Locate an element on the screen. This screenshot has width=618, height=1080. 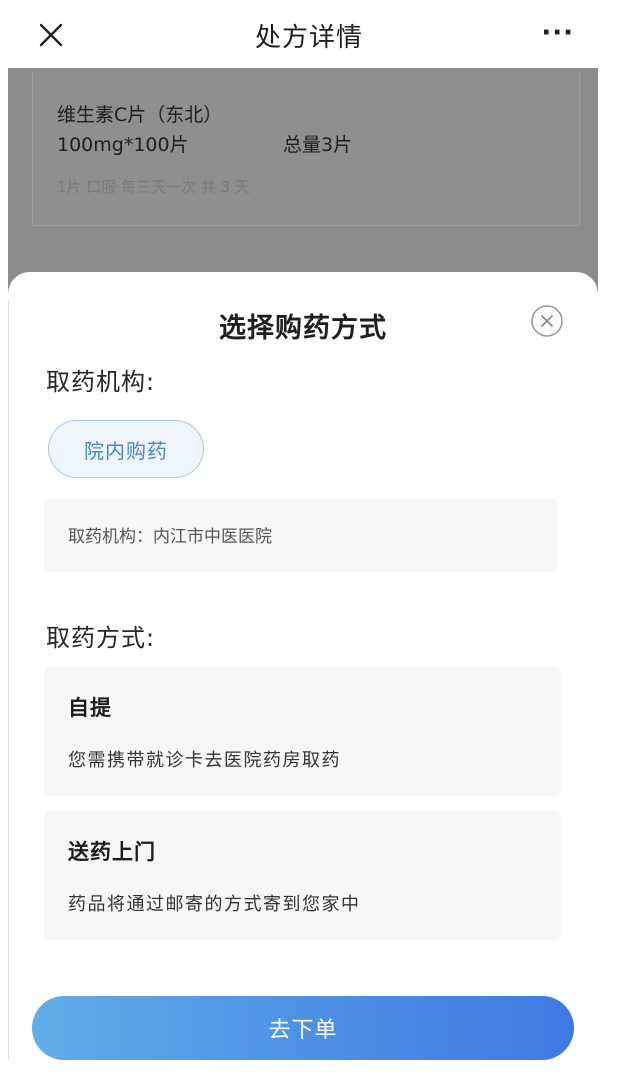
top-navbar: 处方详情 ··· is located at coordinates (309, 34).